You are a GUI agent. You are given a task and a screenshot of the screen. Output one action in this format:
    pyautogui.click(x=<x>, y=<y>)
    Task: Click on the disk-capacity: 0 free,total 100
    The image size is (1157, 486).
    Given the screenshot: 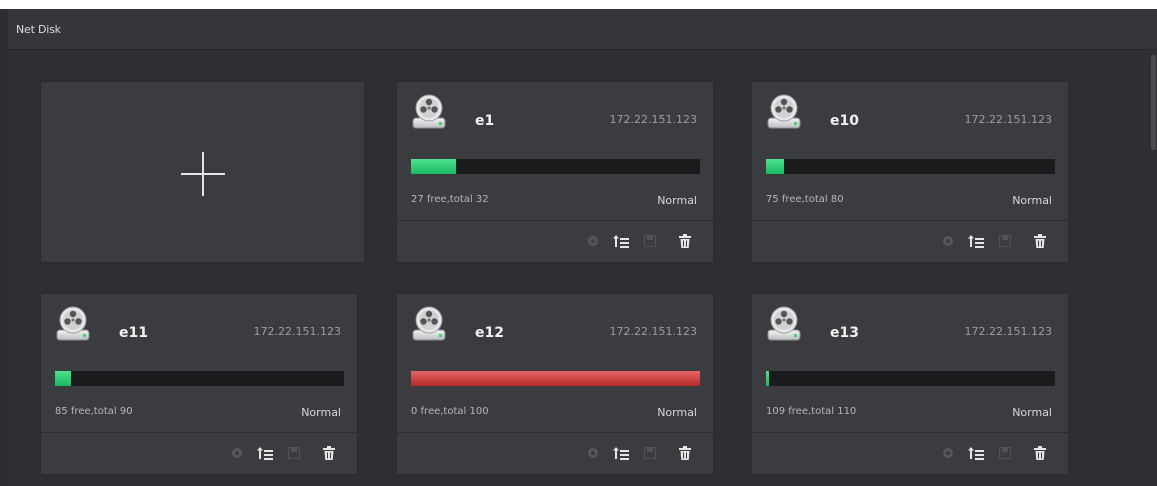 What is the action you would take?
    pyautogui.click(x=450, y=411)
    